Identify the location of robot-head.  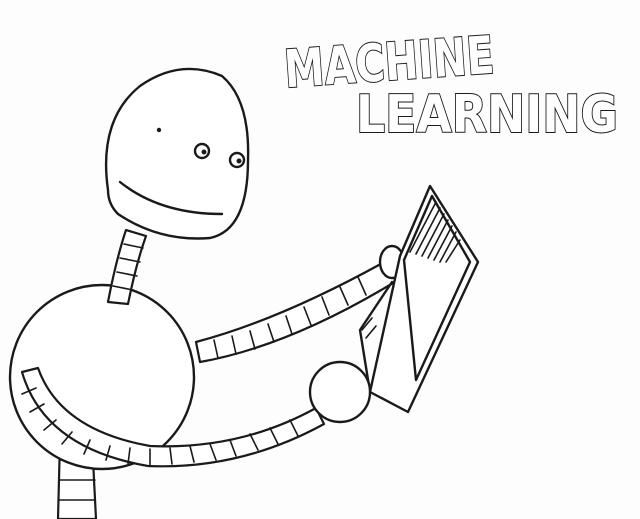
(177, 153).